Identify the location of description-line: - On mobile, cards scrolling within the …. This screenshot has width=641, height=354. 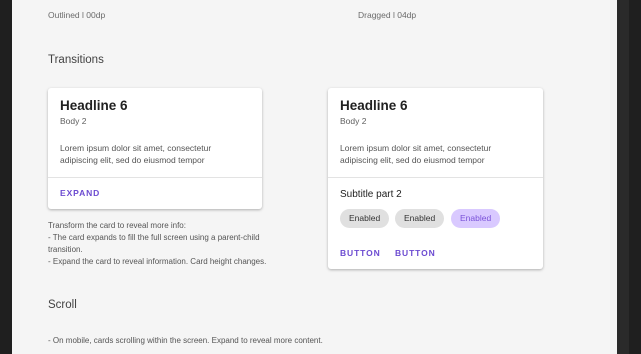
(185, 340).